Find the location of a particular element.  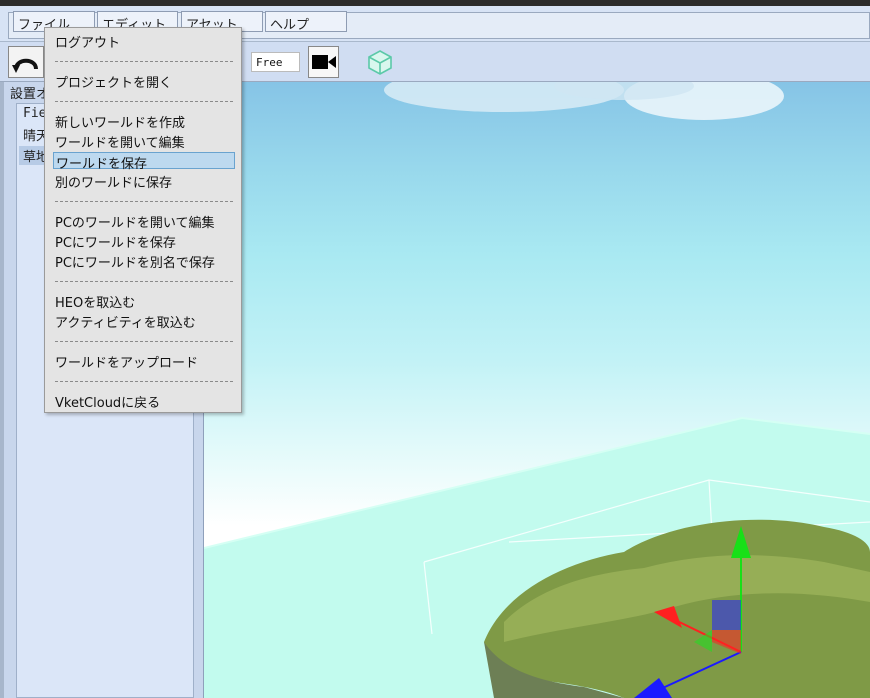

menu-item-save-world: ワールドを保存 is located at coordinates (144, 162).